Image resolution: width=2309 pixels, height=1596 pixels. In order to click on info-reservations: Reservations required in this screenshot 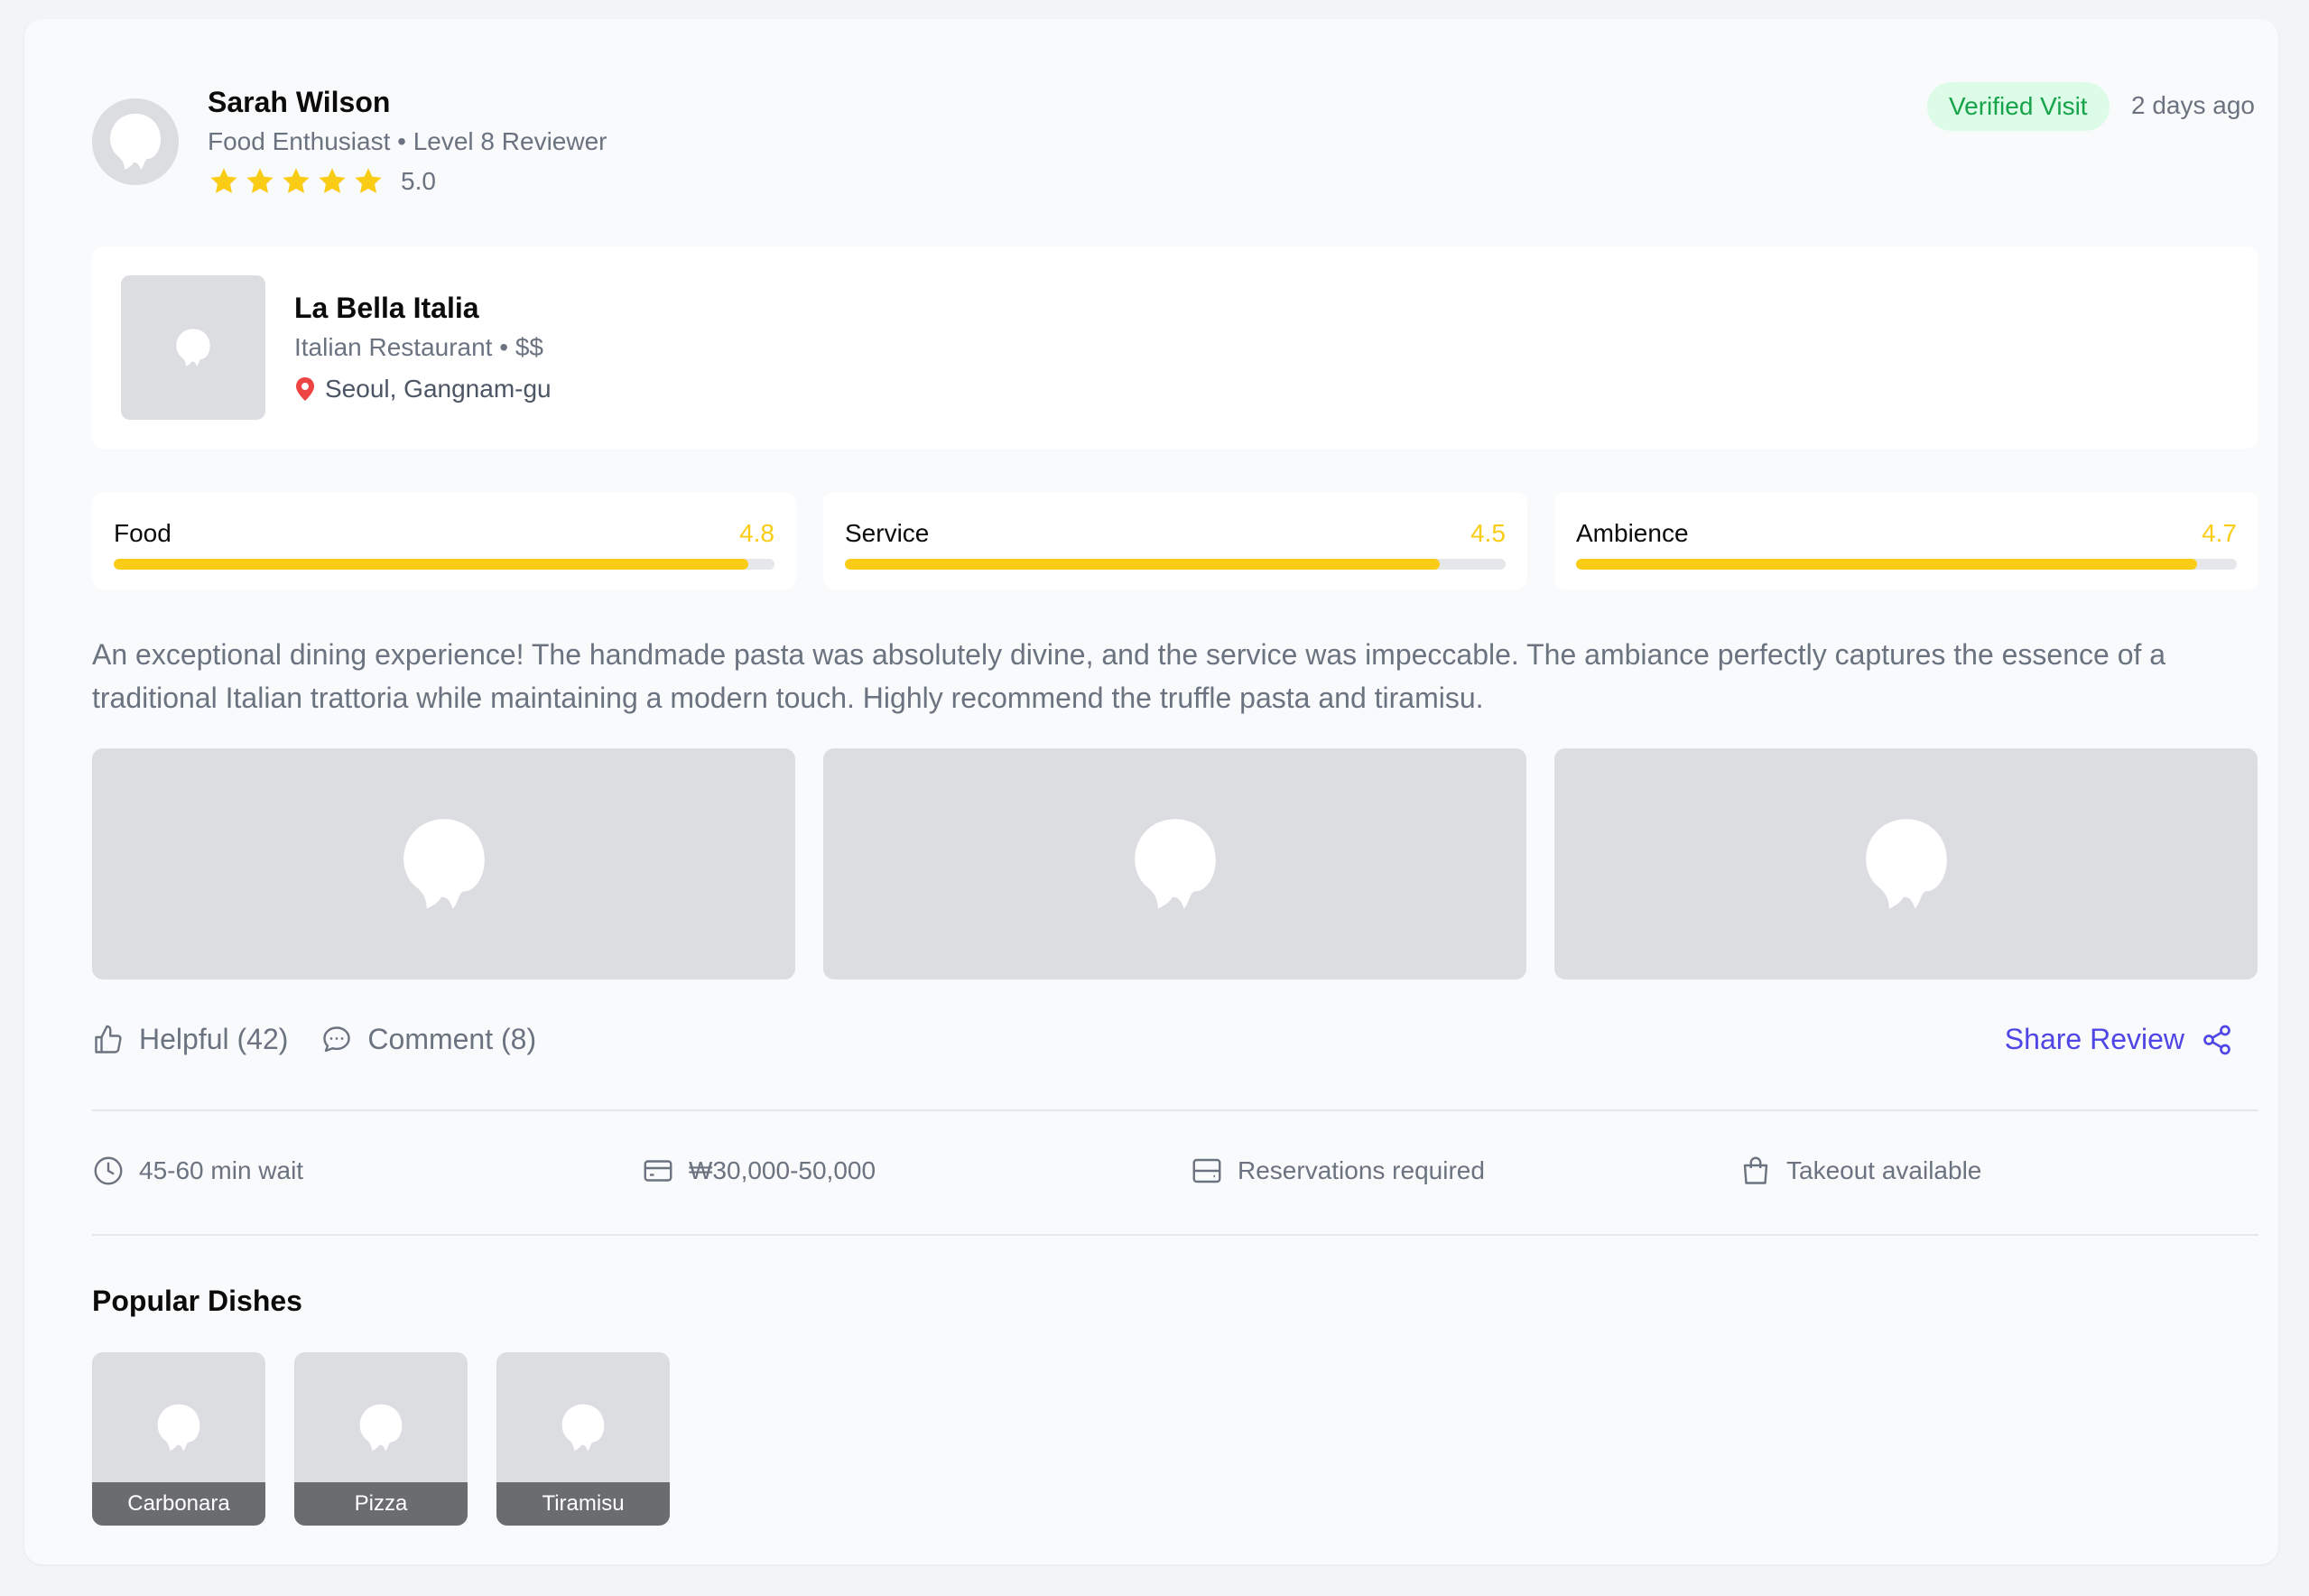, I will do `click(1338, 1171)`.